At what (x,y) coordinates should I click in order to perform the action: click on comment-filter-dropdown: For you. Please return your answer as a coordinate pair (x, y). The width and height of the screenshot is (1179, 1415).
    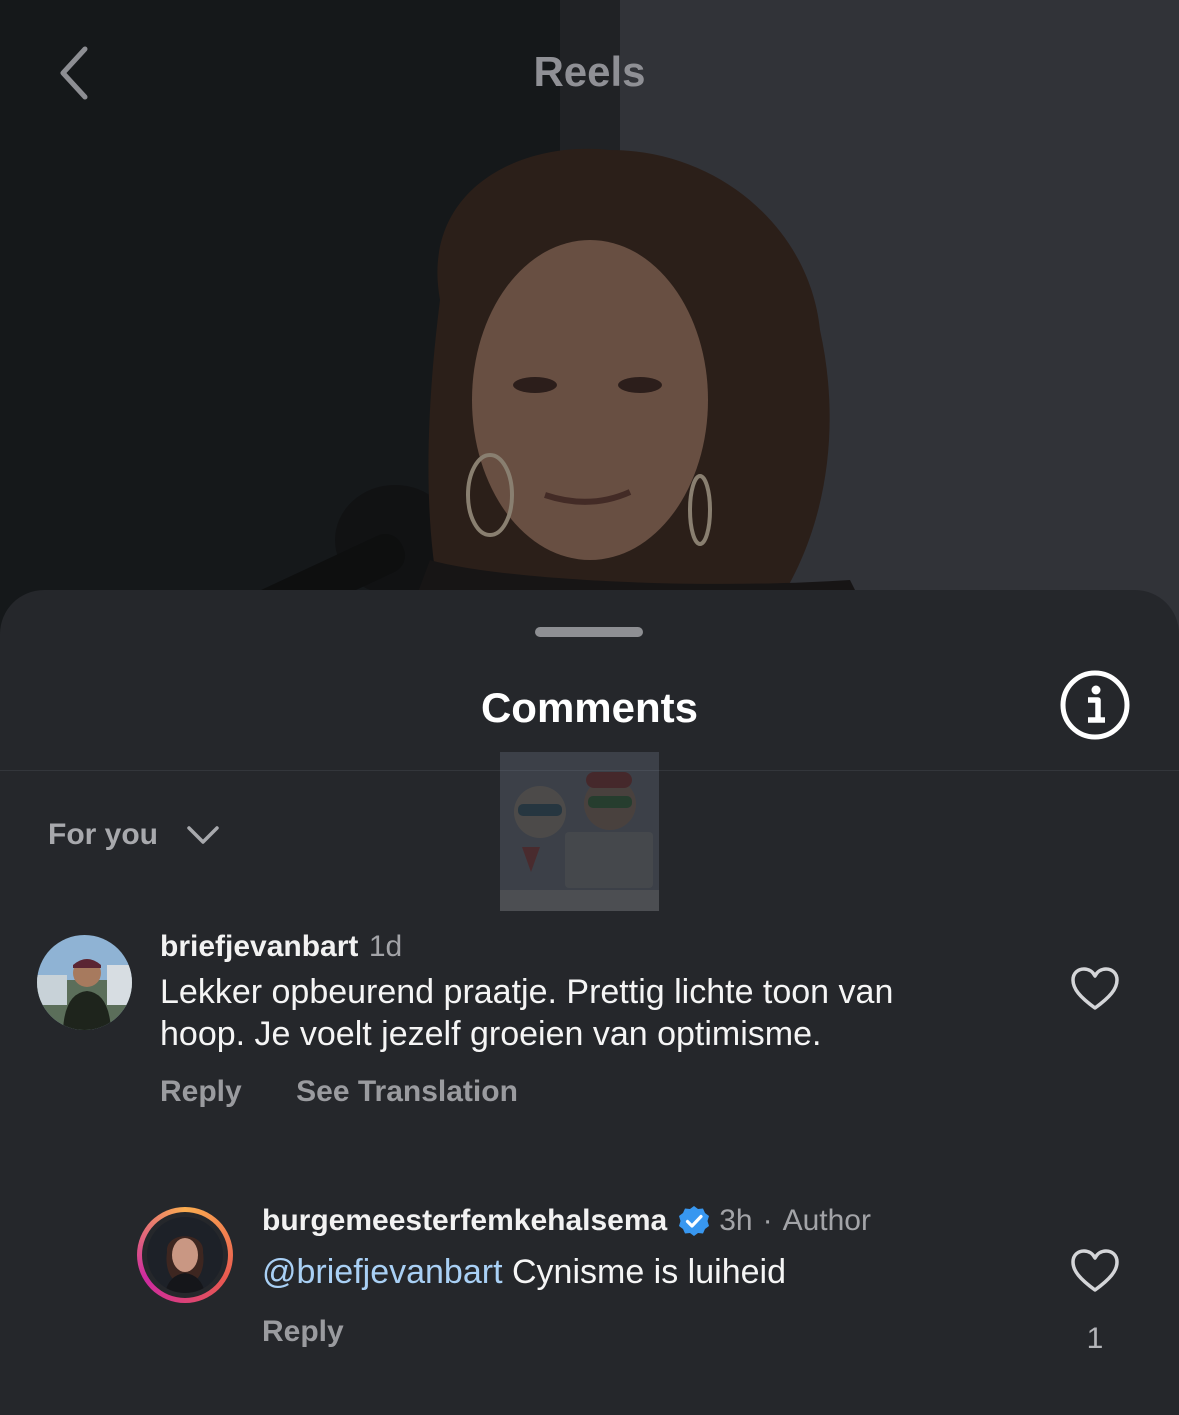
    Looking at the image, I should click on (134, 835).